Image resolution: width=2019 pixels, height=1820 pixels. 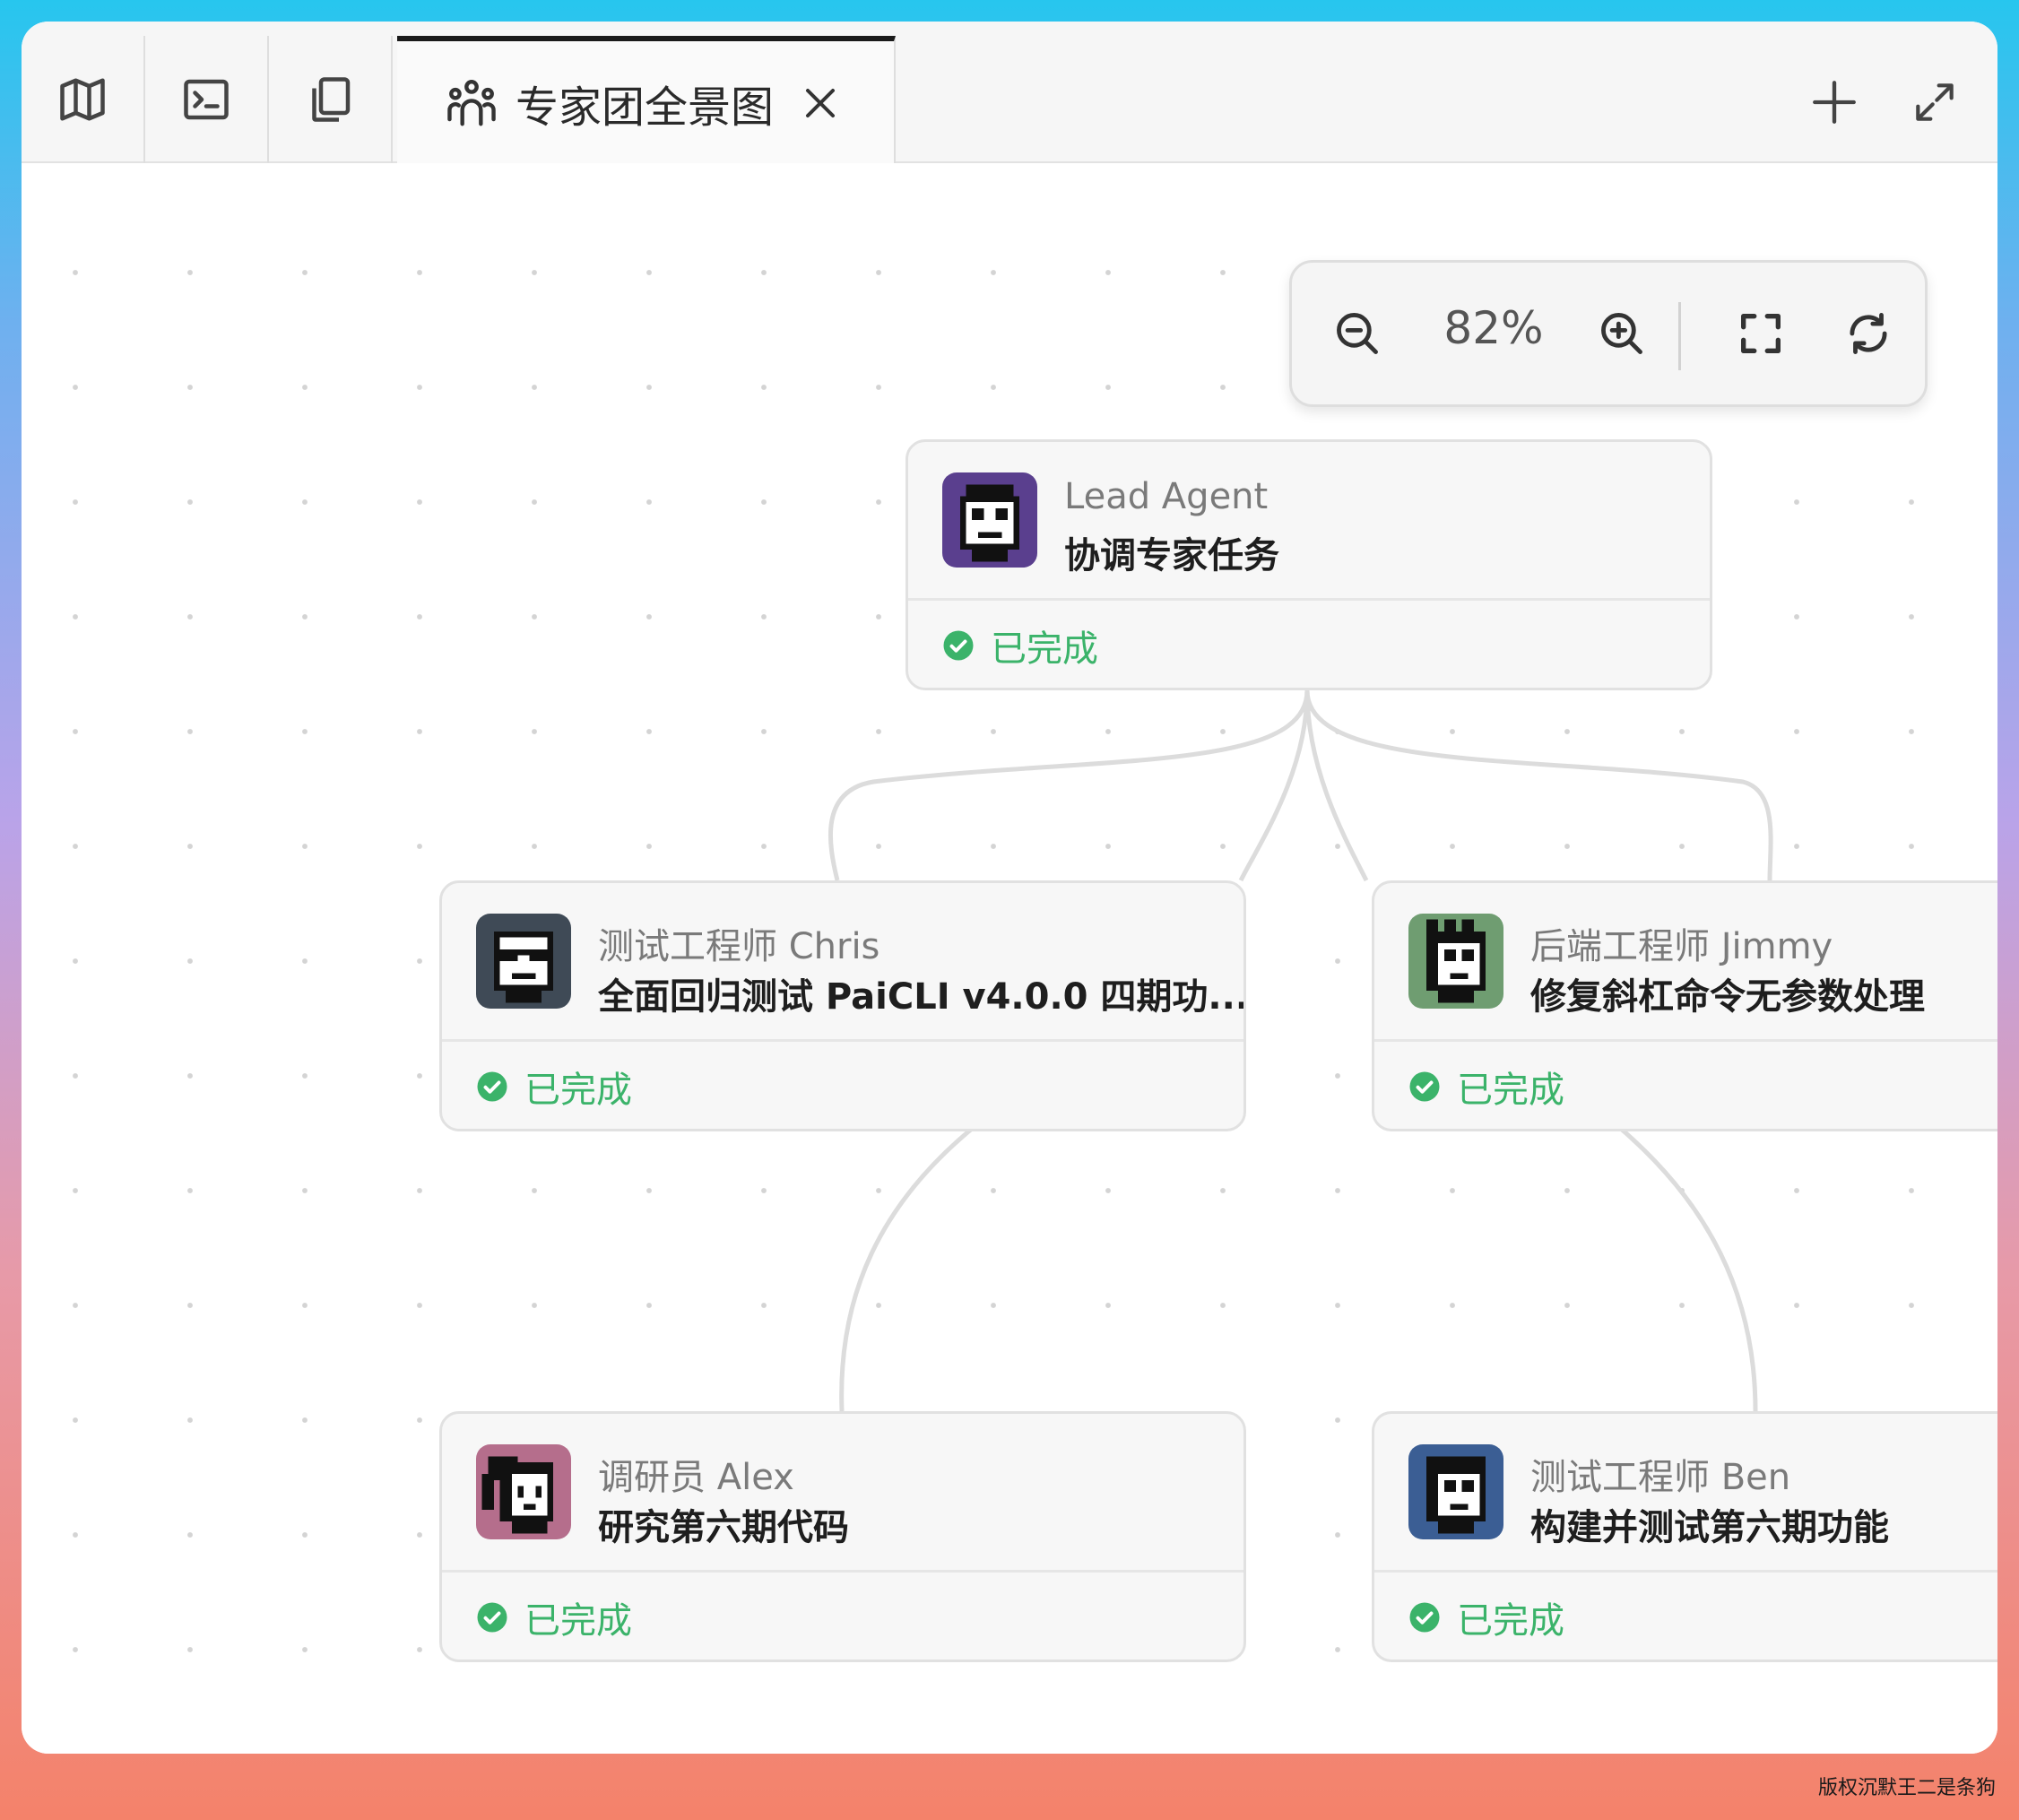 I want to click on zoom-out-button, so click(x=1357, y=333).